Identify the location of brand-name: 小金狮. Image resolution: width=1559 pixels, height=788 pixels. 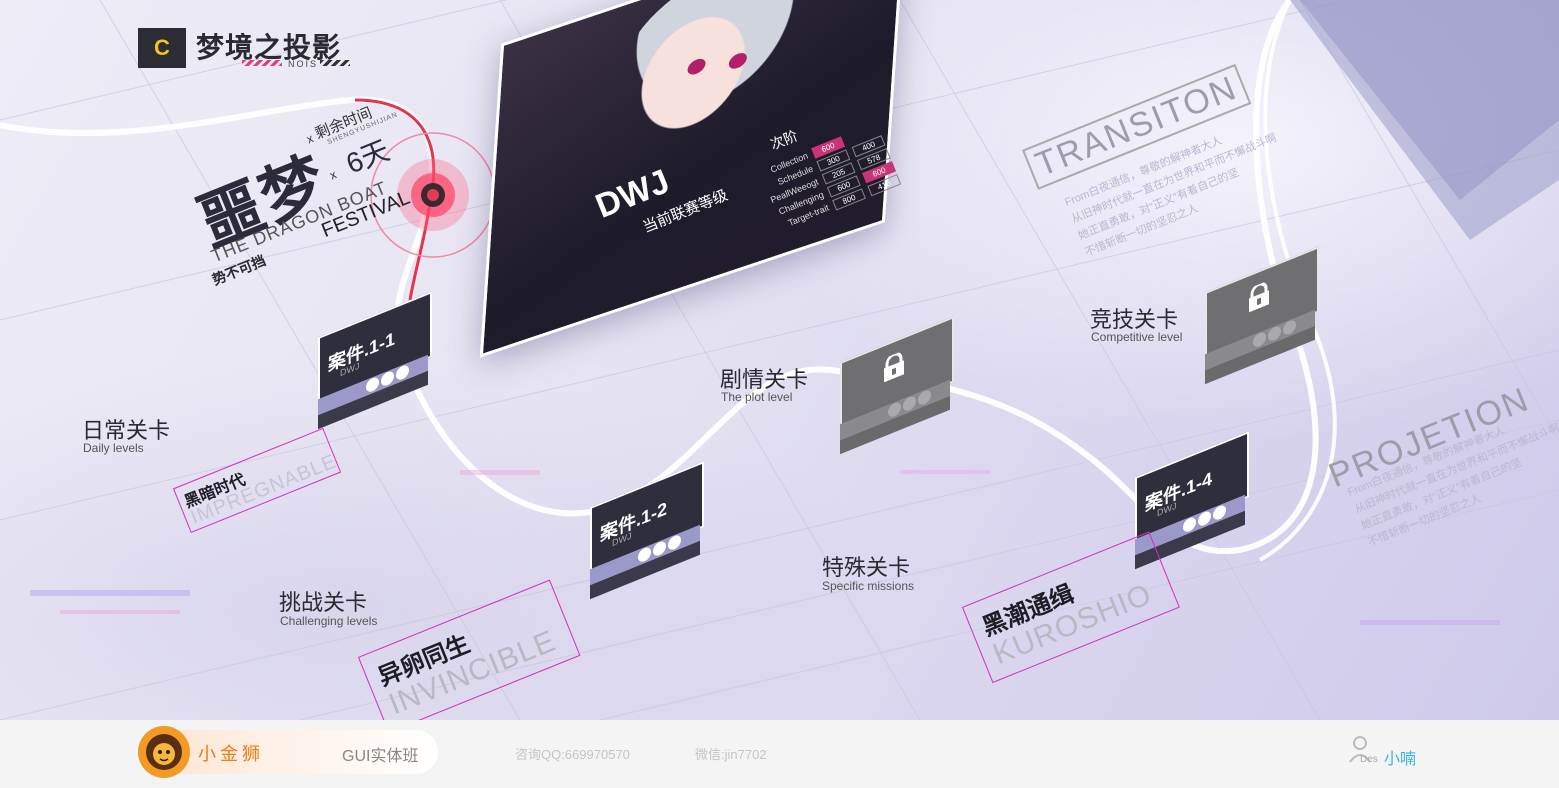
(231, 754).